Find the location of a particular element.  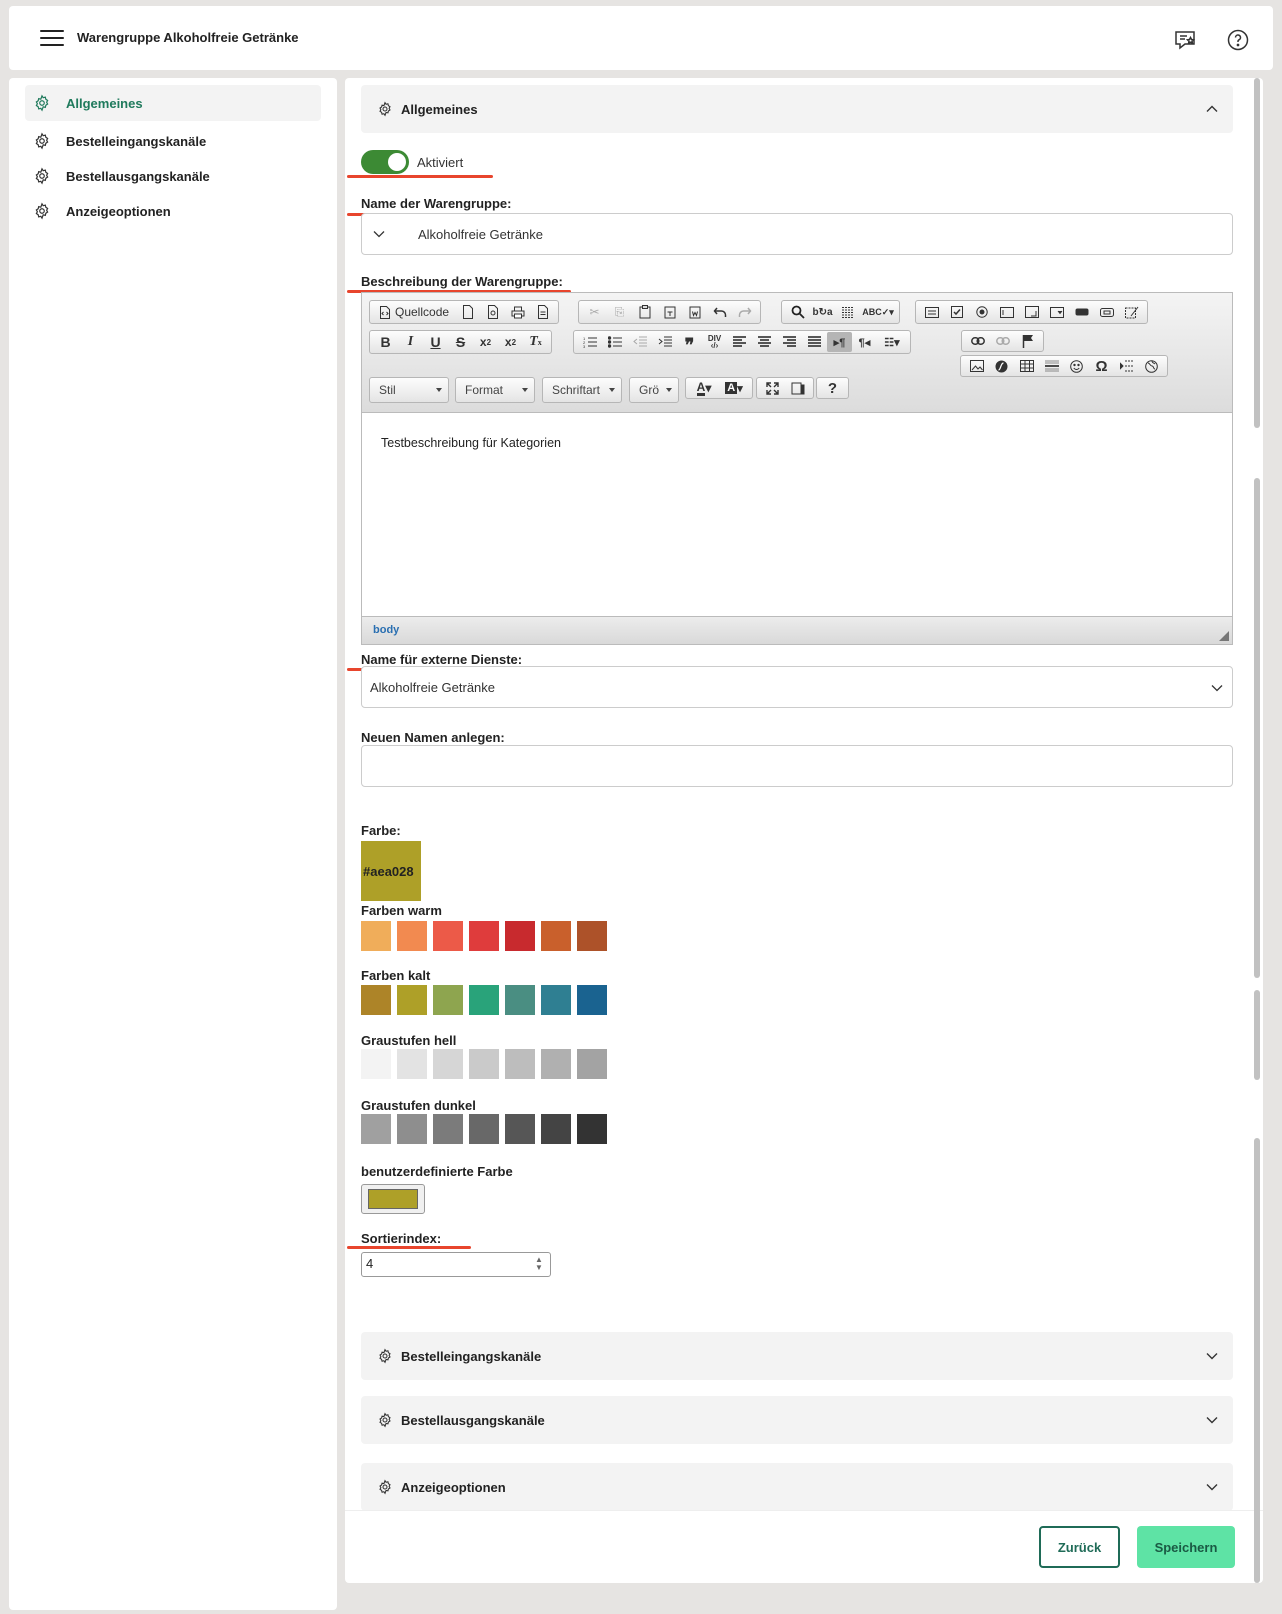

source-button: Quellcode is located at coordinates (414, 312).